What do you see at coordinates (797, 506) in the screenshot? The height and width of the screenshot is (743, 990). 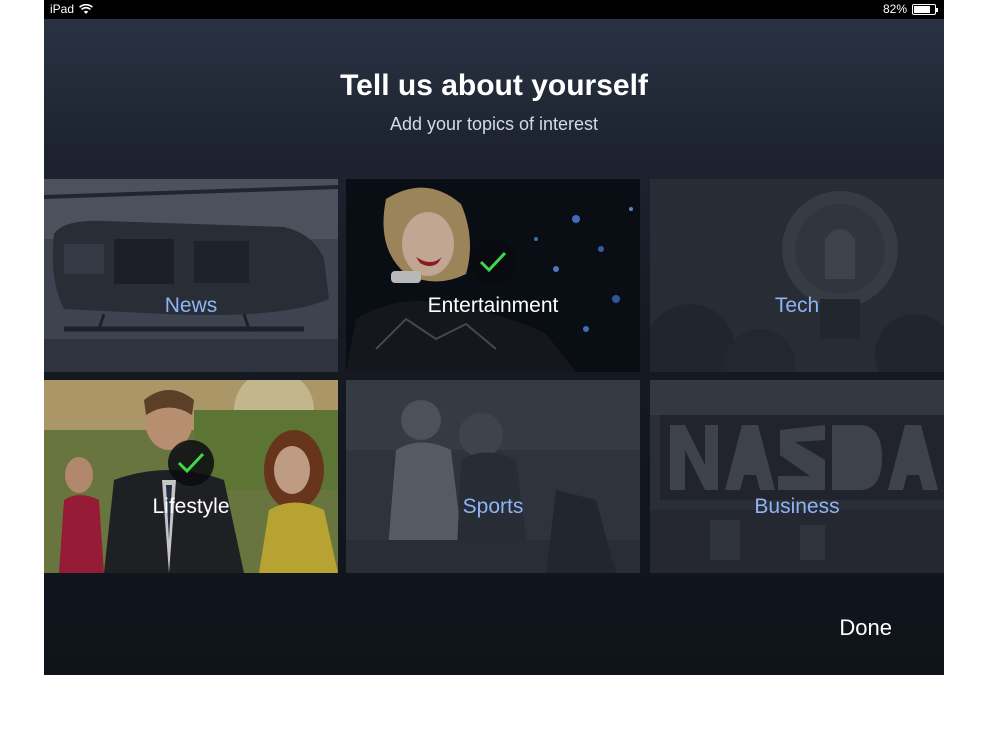 I see `topic-label: Business` at bounding box center [797, 506].